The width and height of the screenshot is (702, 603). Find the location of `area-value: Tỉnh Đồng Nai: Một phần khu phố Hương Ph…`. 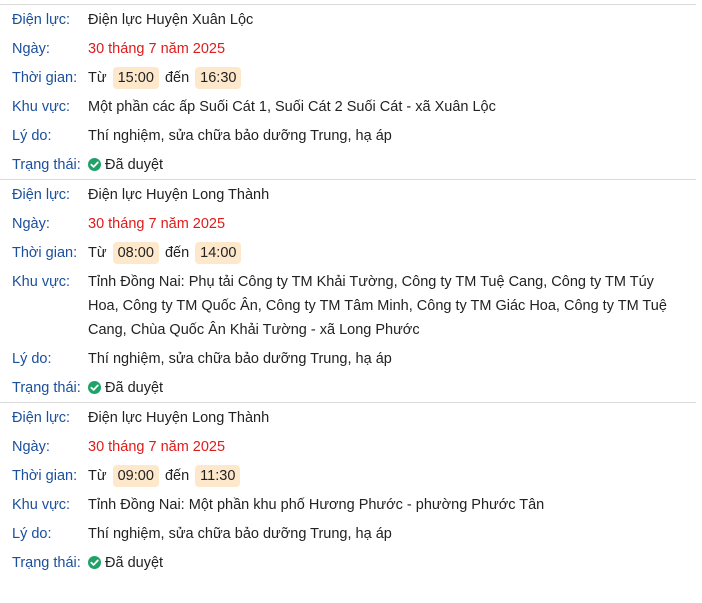

area-value: Tỉnh Đồng Nai: Một phần khu phố Hương Ph… is located at coordinates (316, 505).